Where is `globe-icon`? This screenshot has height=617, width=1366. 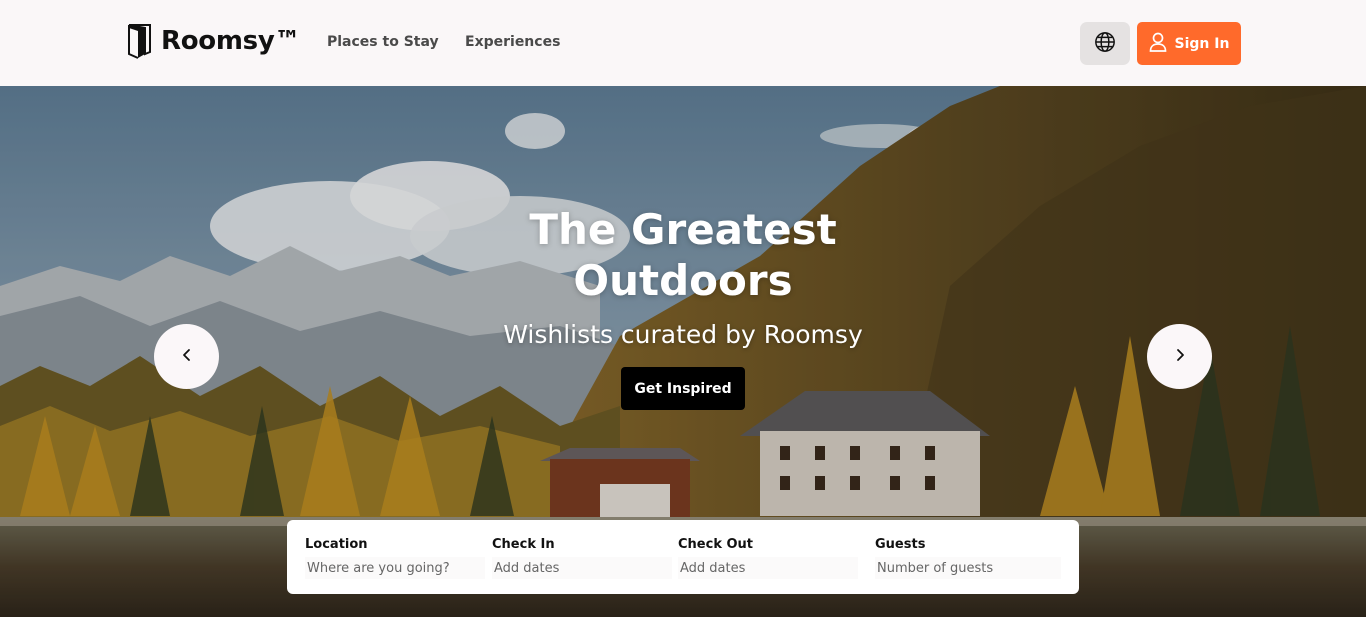
globe-icon is located at coordinates (1105, 44).